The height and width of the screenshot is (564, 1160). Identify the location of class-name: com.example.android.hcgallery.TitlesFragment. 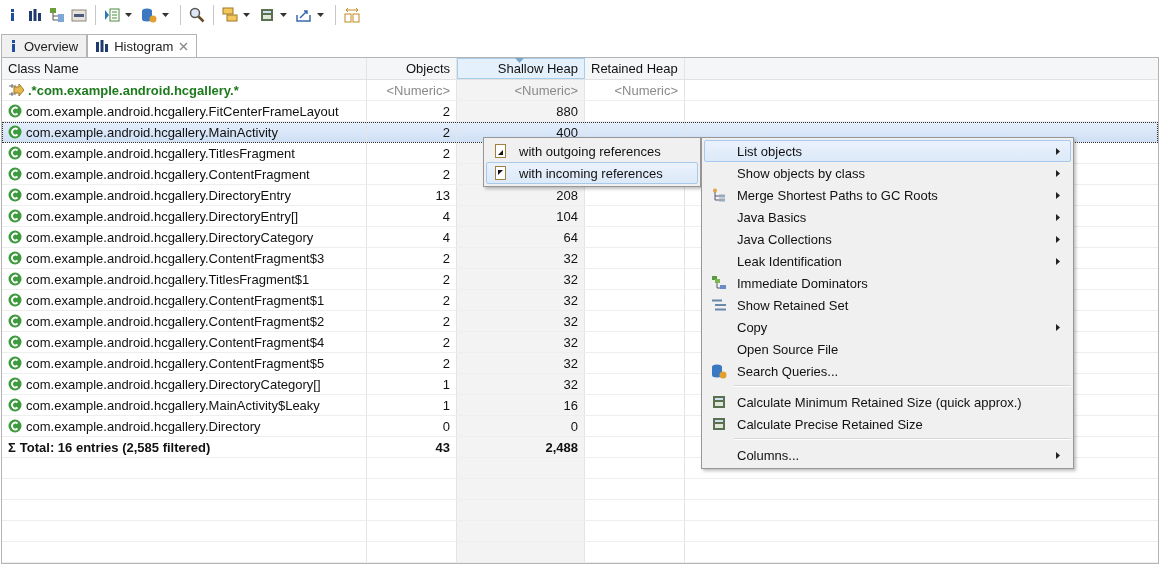
(160, 153).